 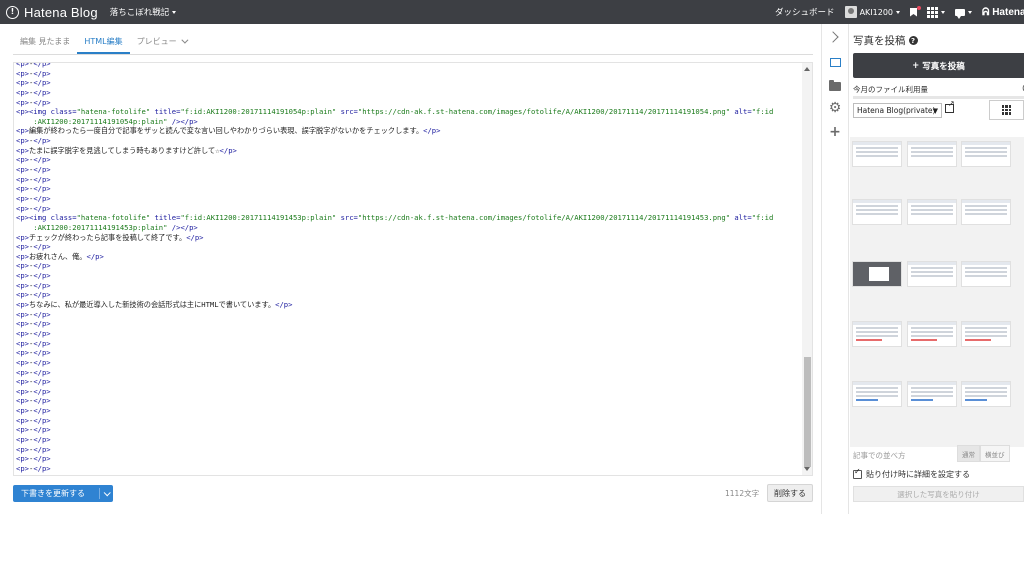 What do you see at coordinates (805, 12) in the screenshot?
I see `dashboard-link: ダッシュボード` at bounding box center [805, 12].